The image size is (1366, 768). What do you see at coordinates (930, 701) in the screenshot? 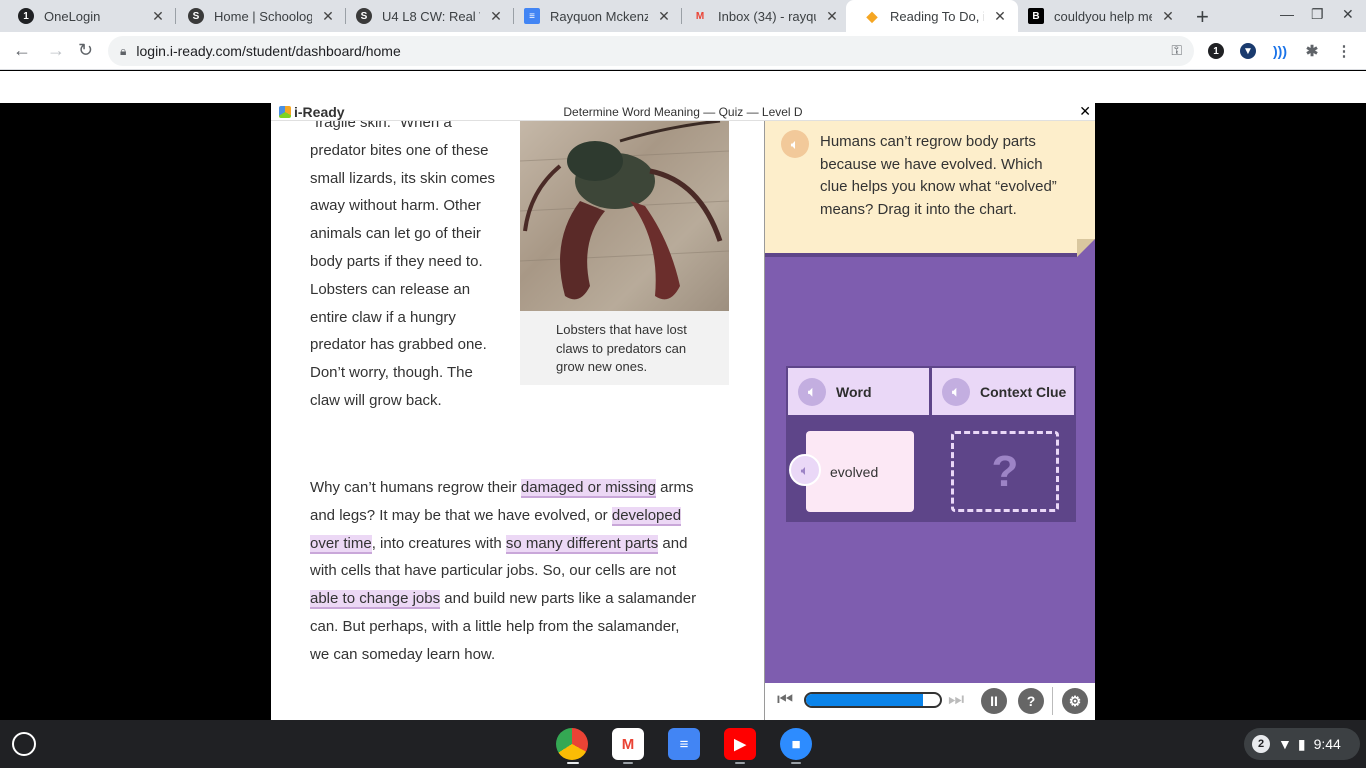
I see `player-controls: ⏮ ⏭ II ? ⚙` at bounding box center [930, 701].